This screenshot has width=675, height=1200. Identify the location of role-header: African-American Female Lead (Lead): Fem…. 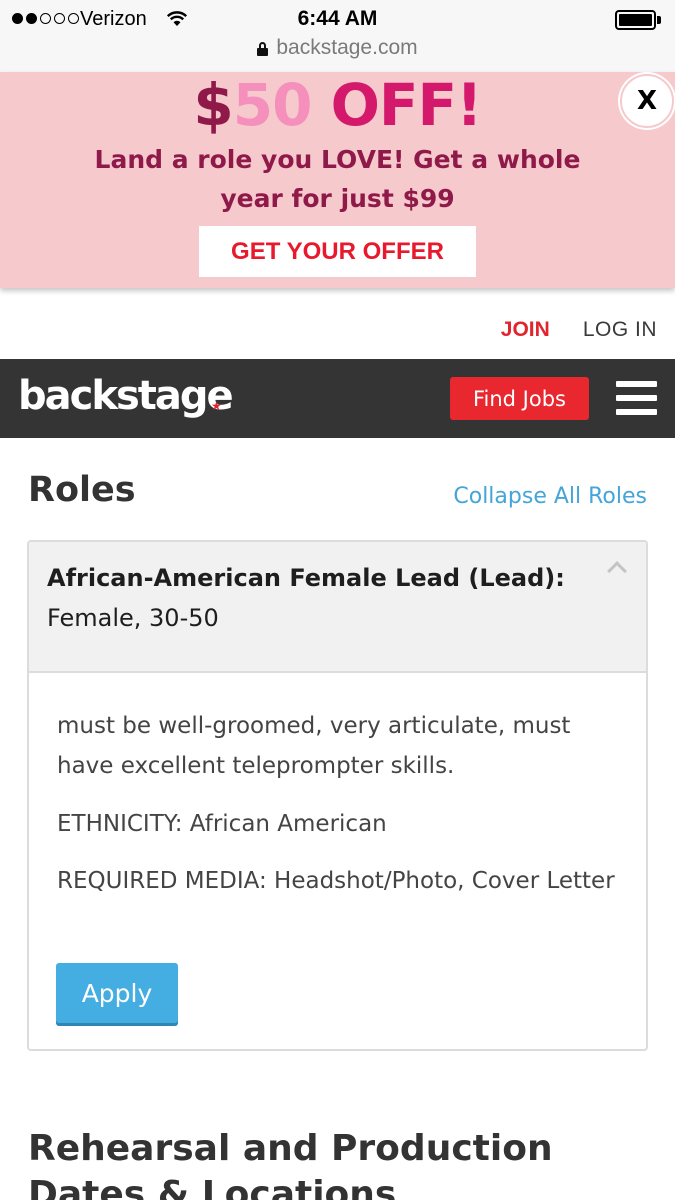
(337, 607).